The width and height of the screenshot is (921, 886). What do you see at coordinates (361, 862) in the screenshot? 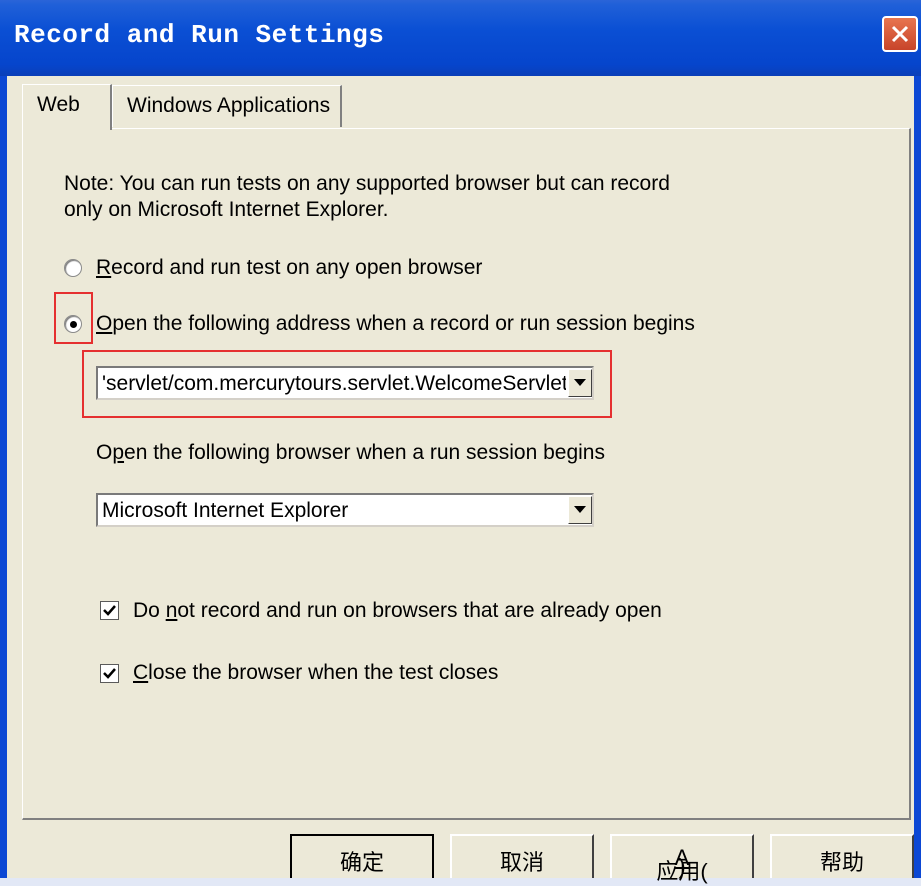
I see `ok-button-label: 确定` at bounding box center [361, 862].